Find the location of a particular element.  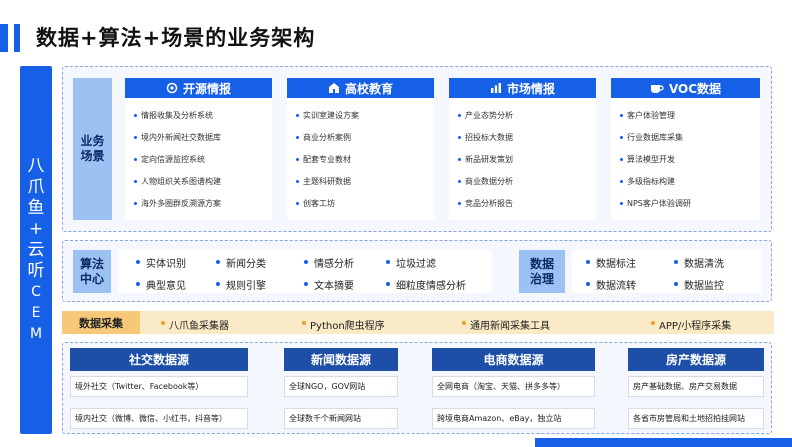

governance-item: 数据流转 is located at coordinates (611, 284).